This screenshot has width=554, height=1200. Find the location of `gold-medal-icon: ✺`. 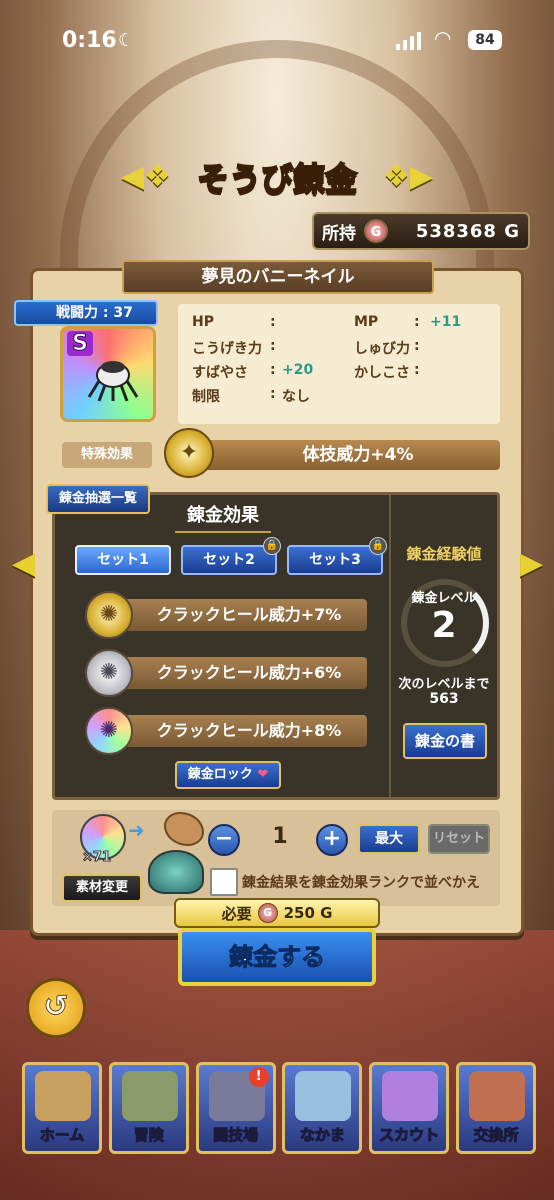

gold-medal-icon: ✺ is located at coordinates (109, 615).